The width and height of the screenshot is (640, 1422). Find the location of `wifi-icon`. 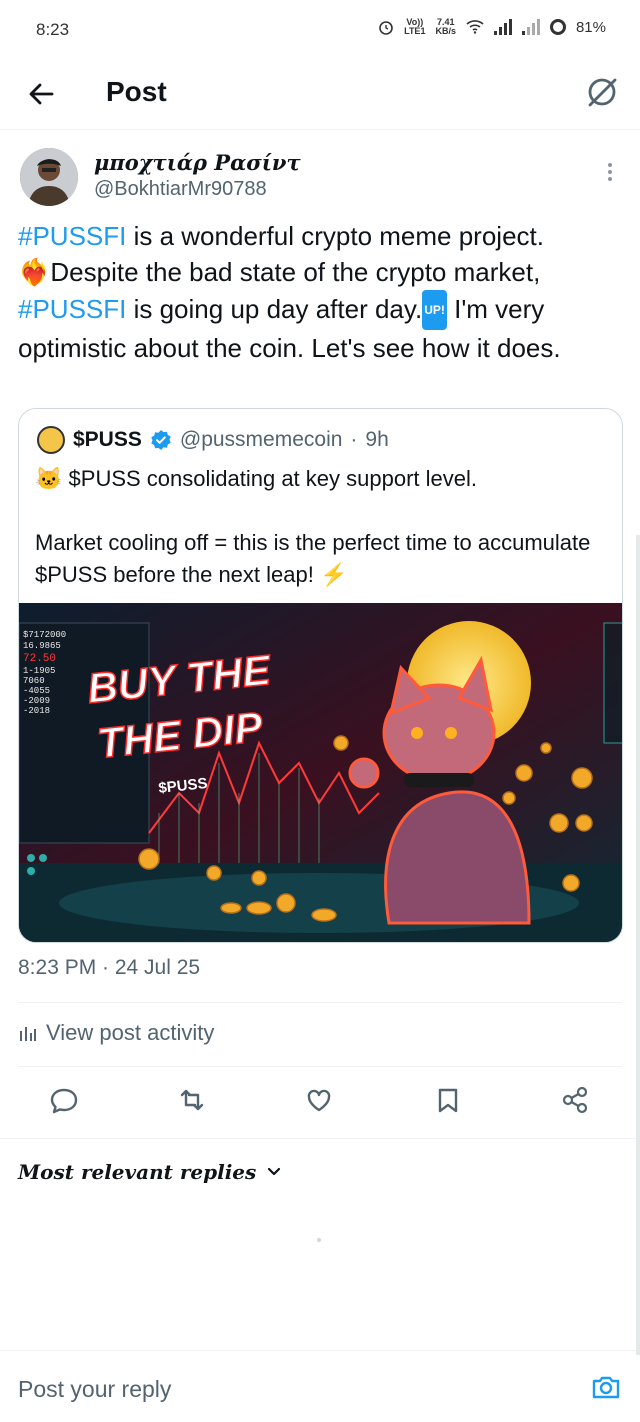

wifi-icon is located at coordinates (475, 27).